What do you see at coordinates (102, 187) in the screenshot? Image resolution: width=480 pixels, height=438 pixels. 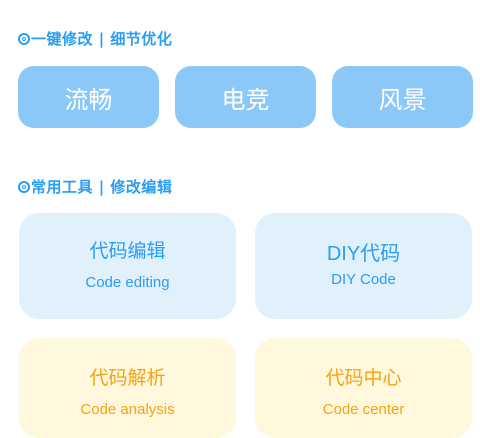 I see `section-title-common-tools-text: 常用工具 | 修改编辑` at bounding box center [102, 187].